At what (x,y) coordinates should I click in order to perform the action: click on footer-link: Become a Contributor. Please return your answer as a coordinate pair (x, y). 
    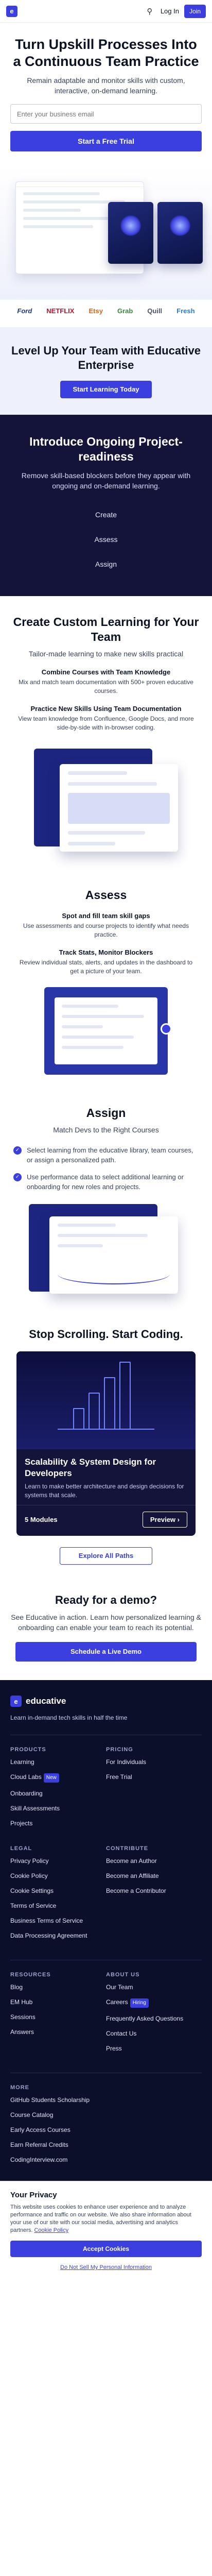
    Looking at the image, I should click on (152, 1891).